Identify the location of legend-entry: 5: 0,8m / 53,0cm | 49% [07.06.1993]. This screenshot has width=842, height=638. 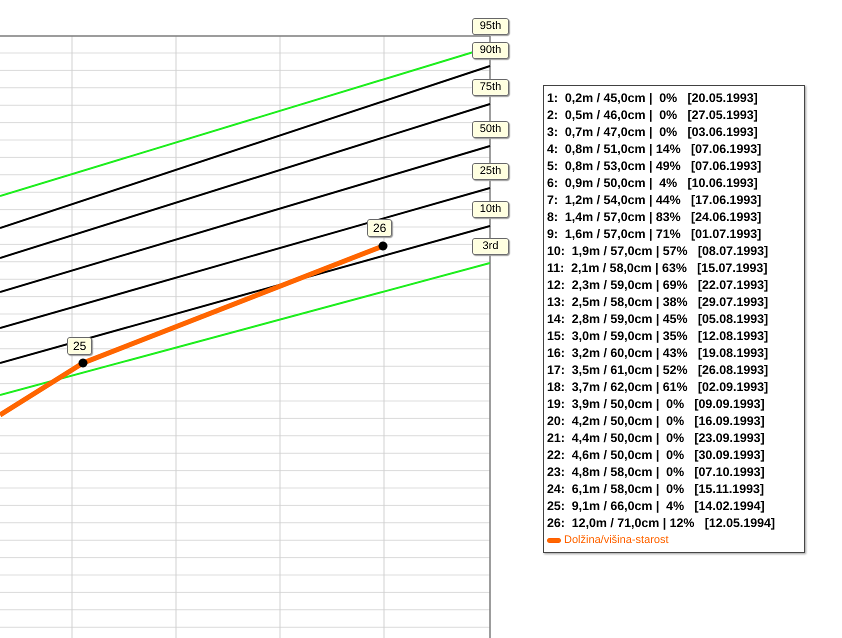
(654, 166).